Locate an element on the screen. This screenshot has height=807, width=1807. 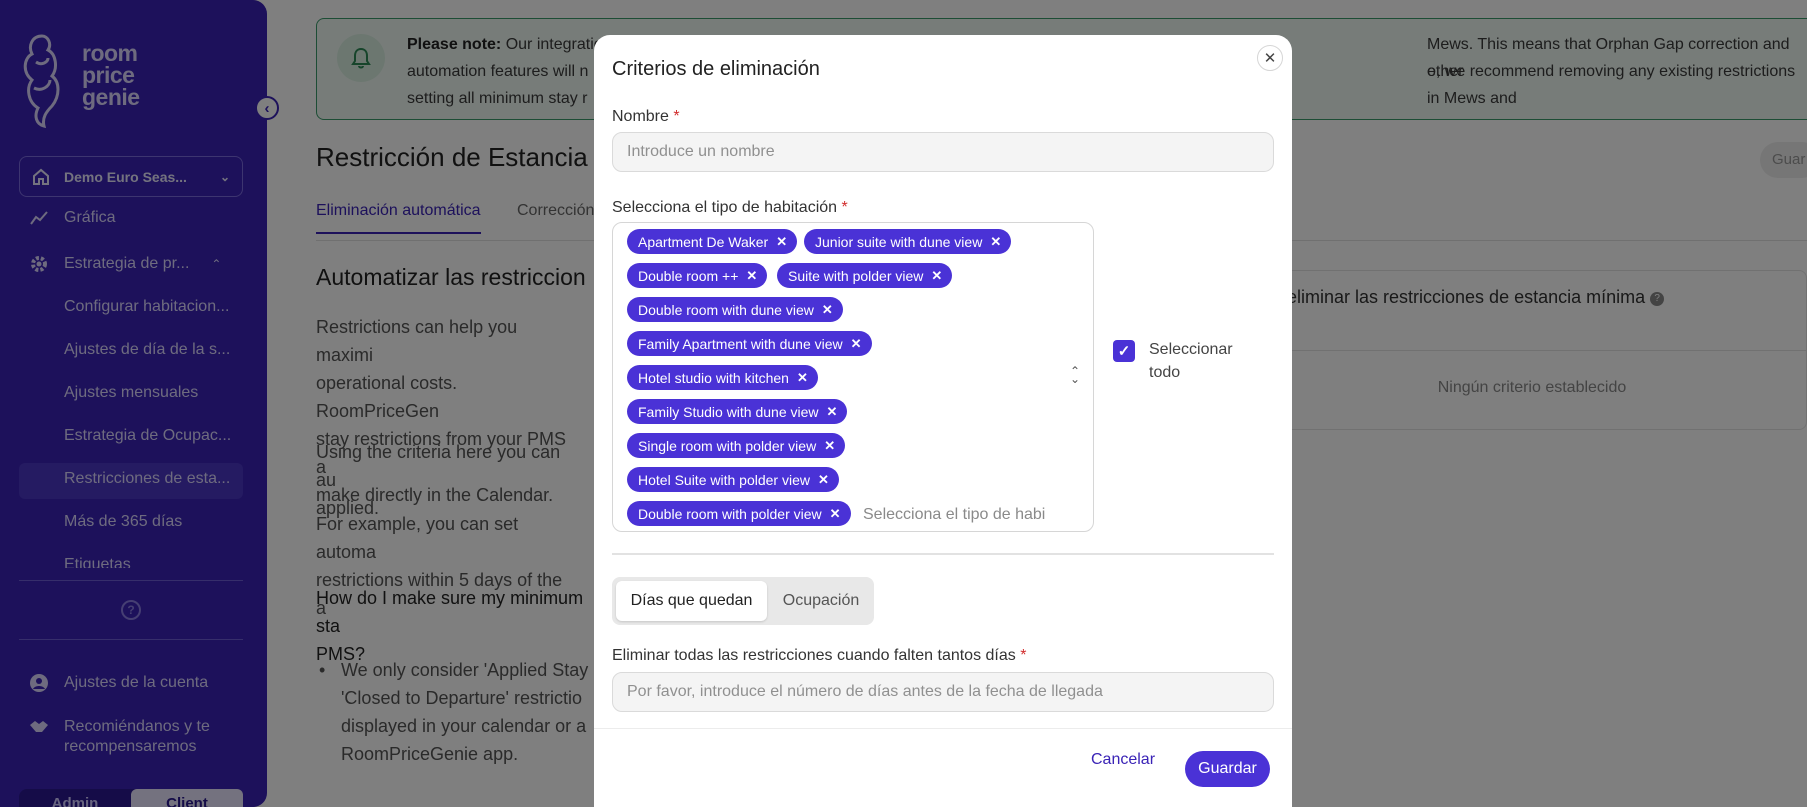
chip-label: Single room with polder view is located at coordinates (727, 445).